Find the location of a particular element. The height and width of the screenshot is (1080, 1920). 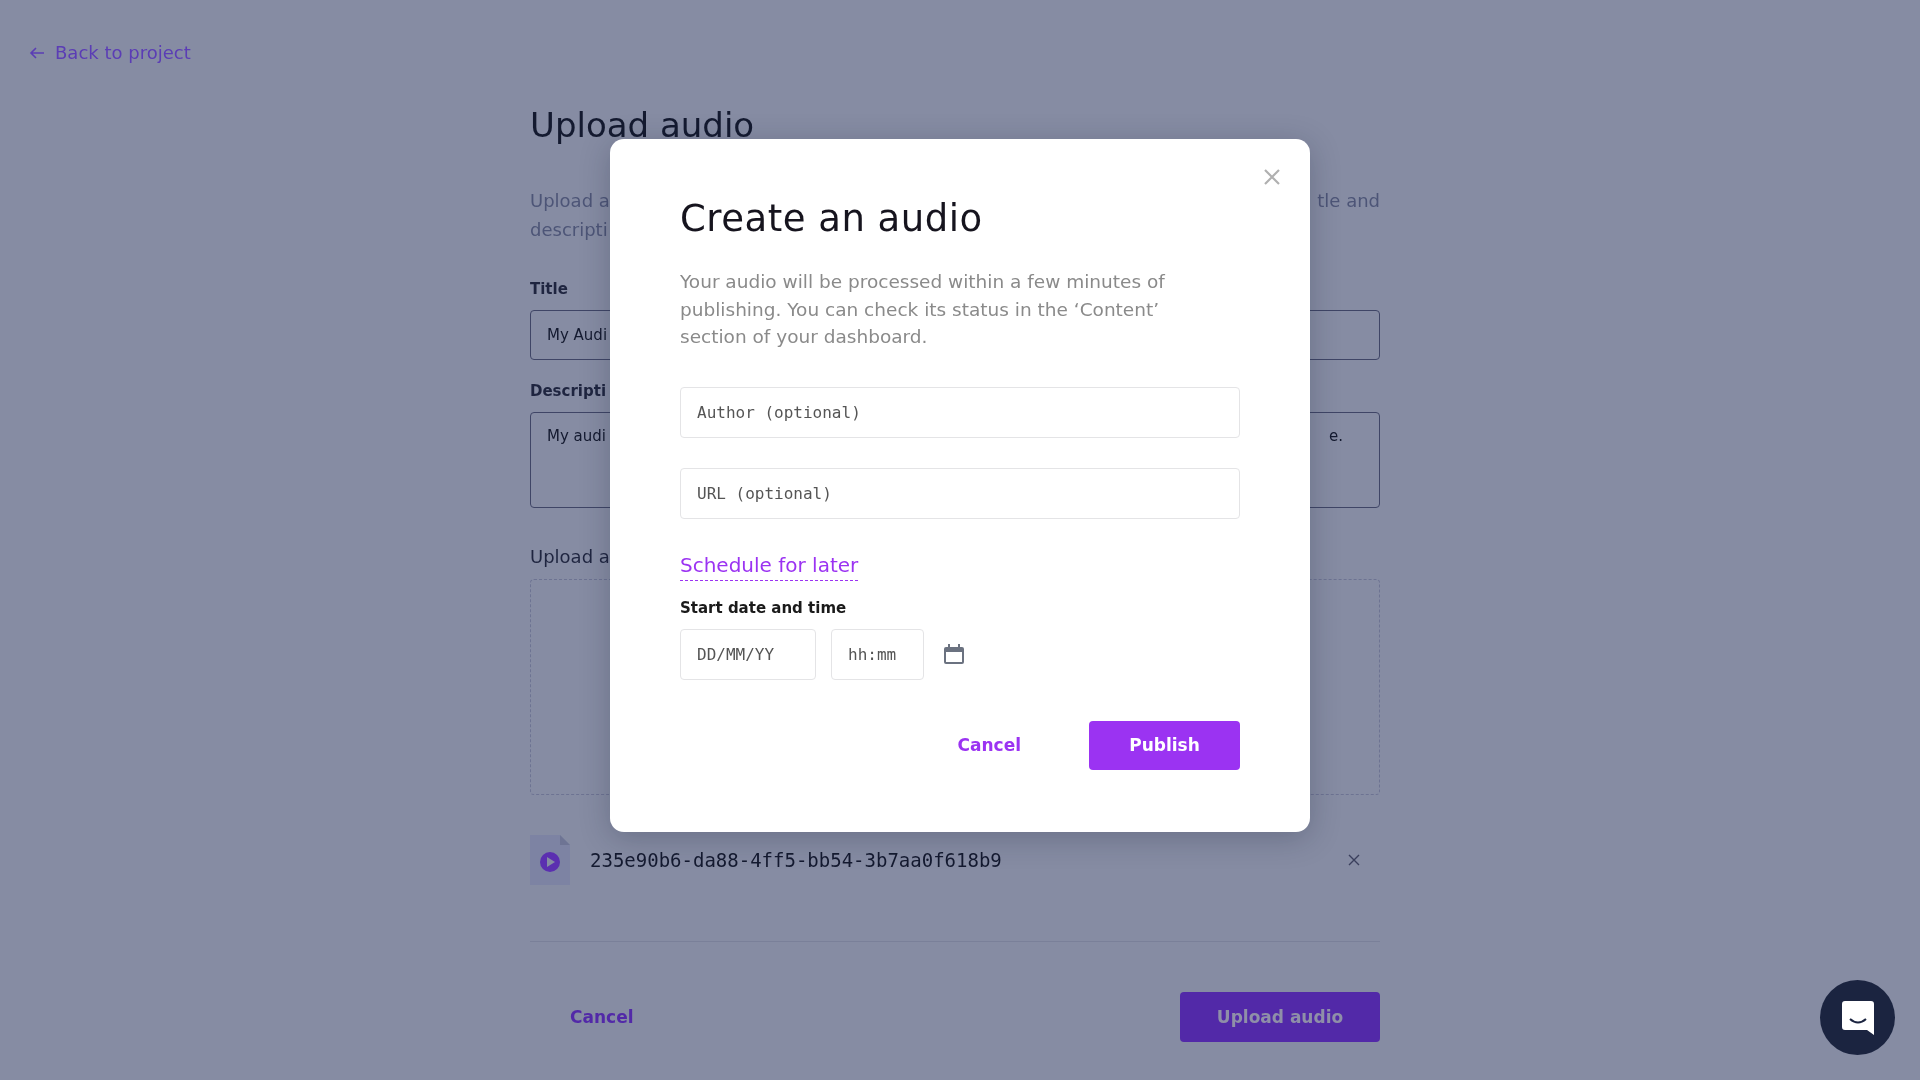

calendar-icon is located at coordinates (954, 654).